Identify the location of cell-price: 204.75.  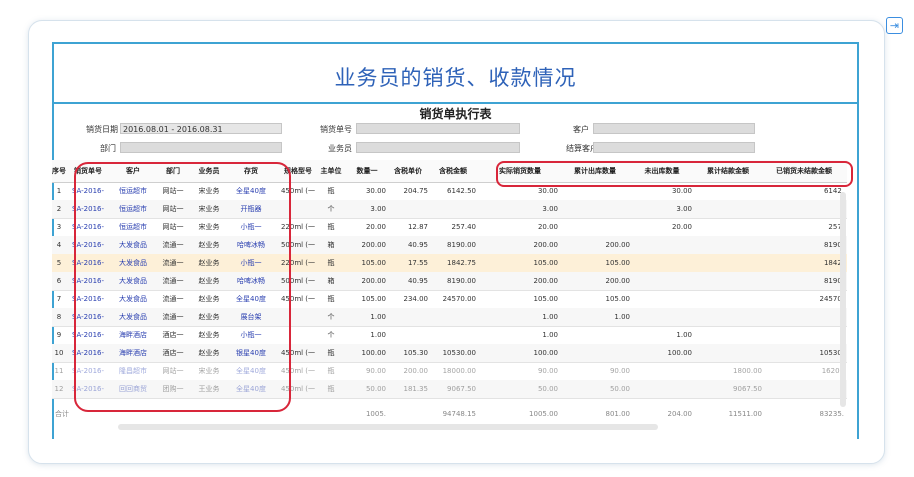
(416, 191).